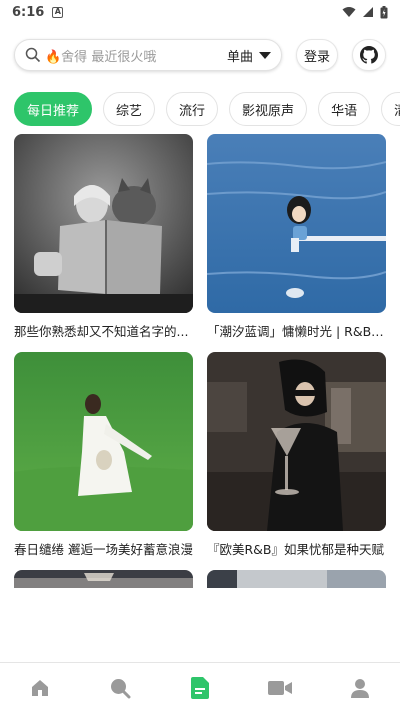 The width and height of the screenshot is (400, 712). Describe the element at coordinates (200, 12) in the screenshot. I see `status-bar: 6:16 A` at that location.